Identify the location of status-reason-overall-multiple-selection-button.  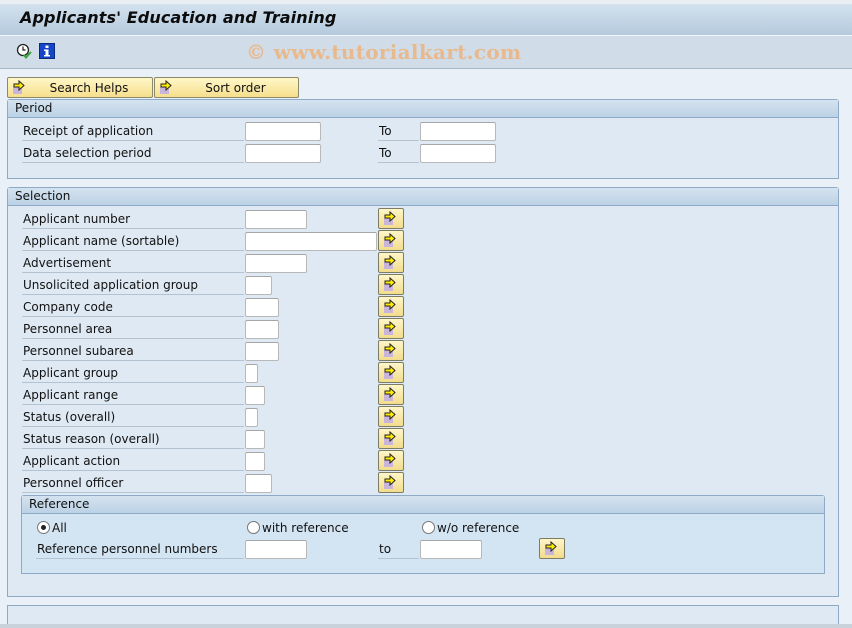
(391, 438).